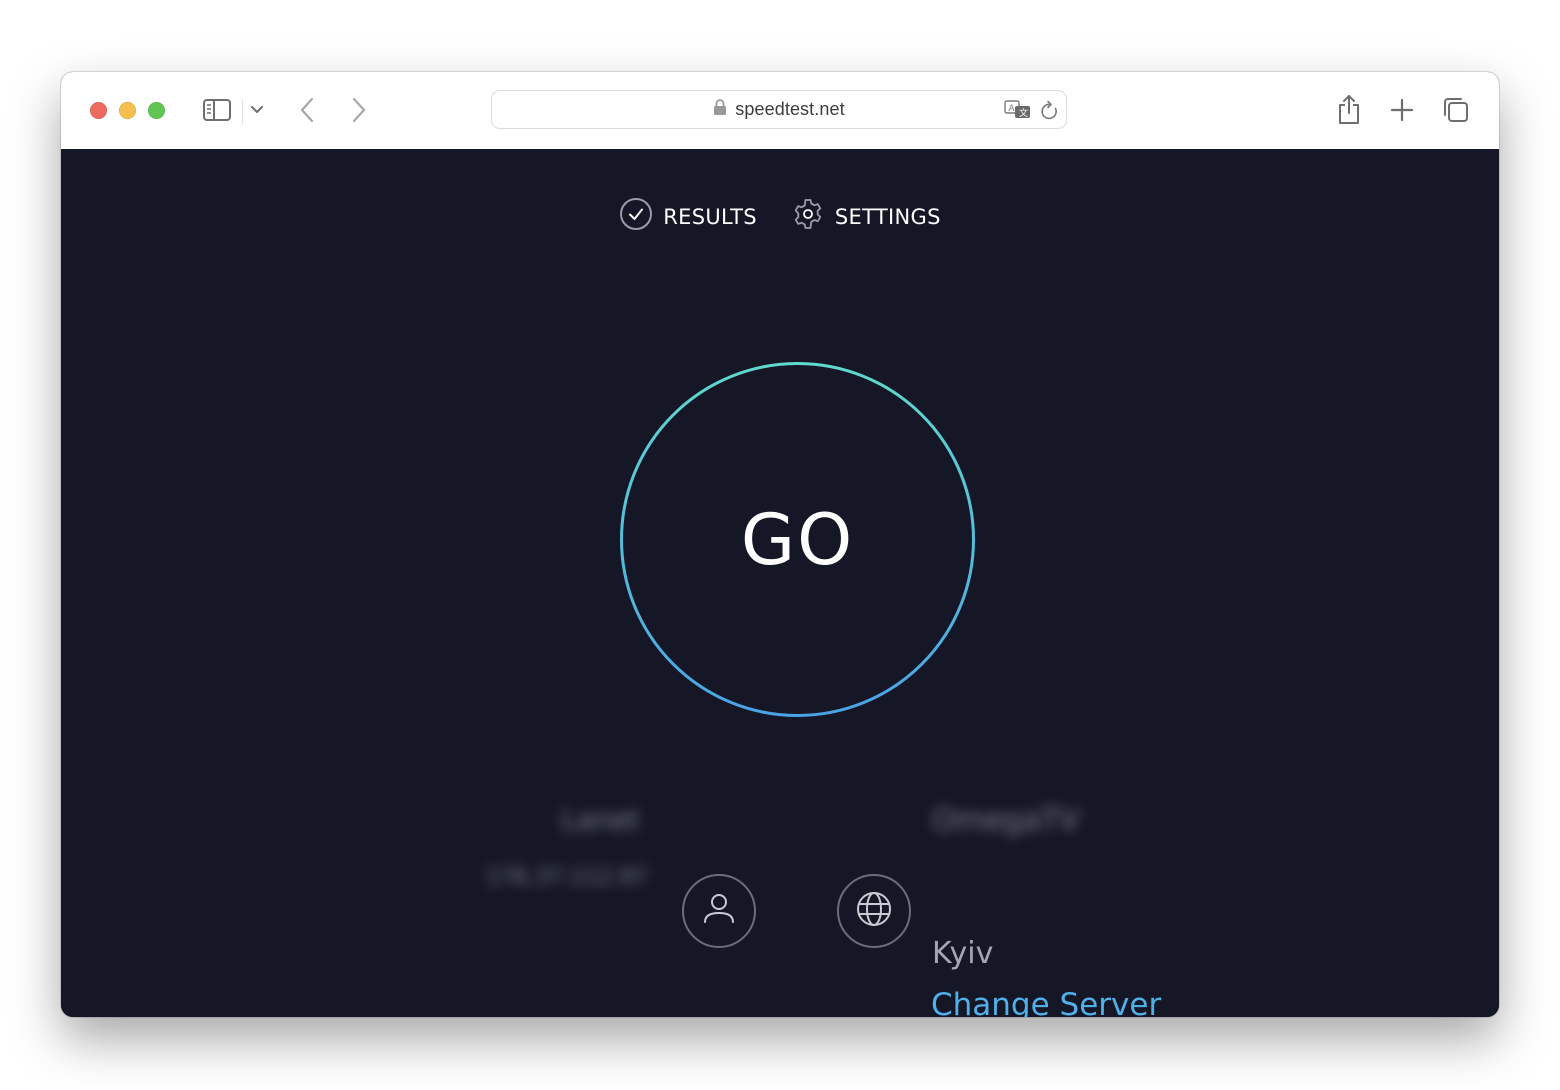 This screenshot has width=1560, height=1090. Describe the element at coordinates (1006, 820) in the screenshot. I see `server-name: OmegaTV` at that location.